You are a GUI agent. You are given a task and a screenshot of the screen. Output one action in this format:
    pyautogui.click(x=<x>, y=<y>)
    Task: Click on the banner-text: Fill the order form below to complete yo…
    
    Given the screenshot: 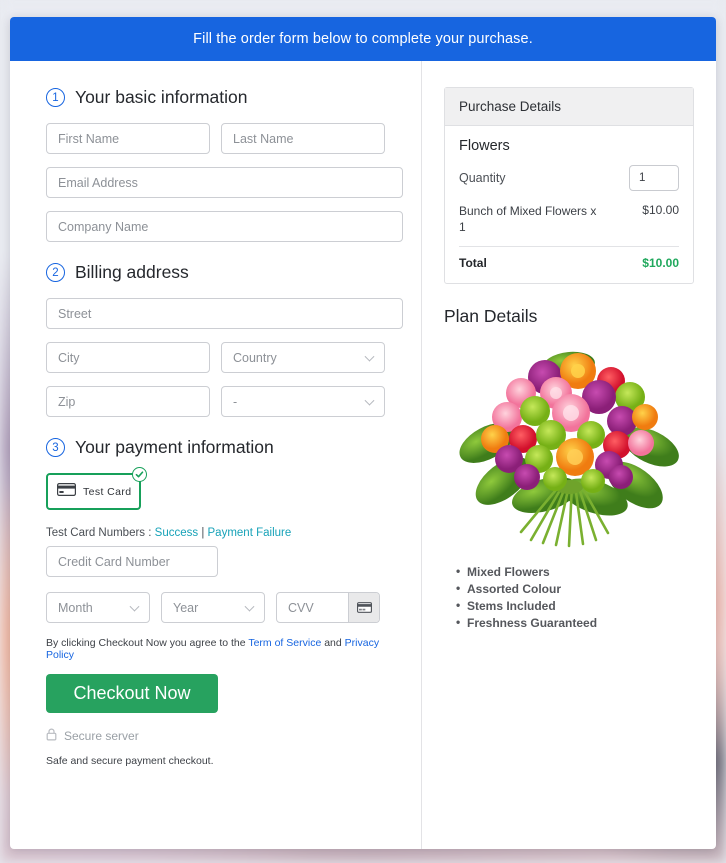 What is the action you would take?
    pyautogui.click(x=363, y=39)
    